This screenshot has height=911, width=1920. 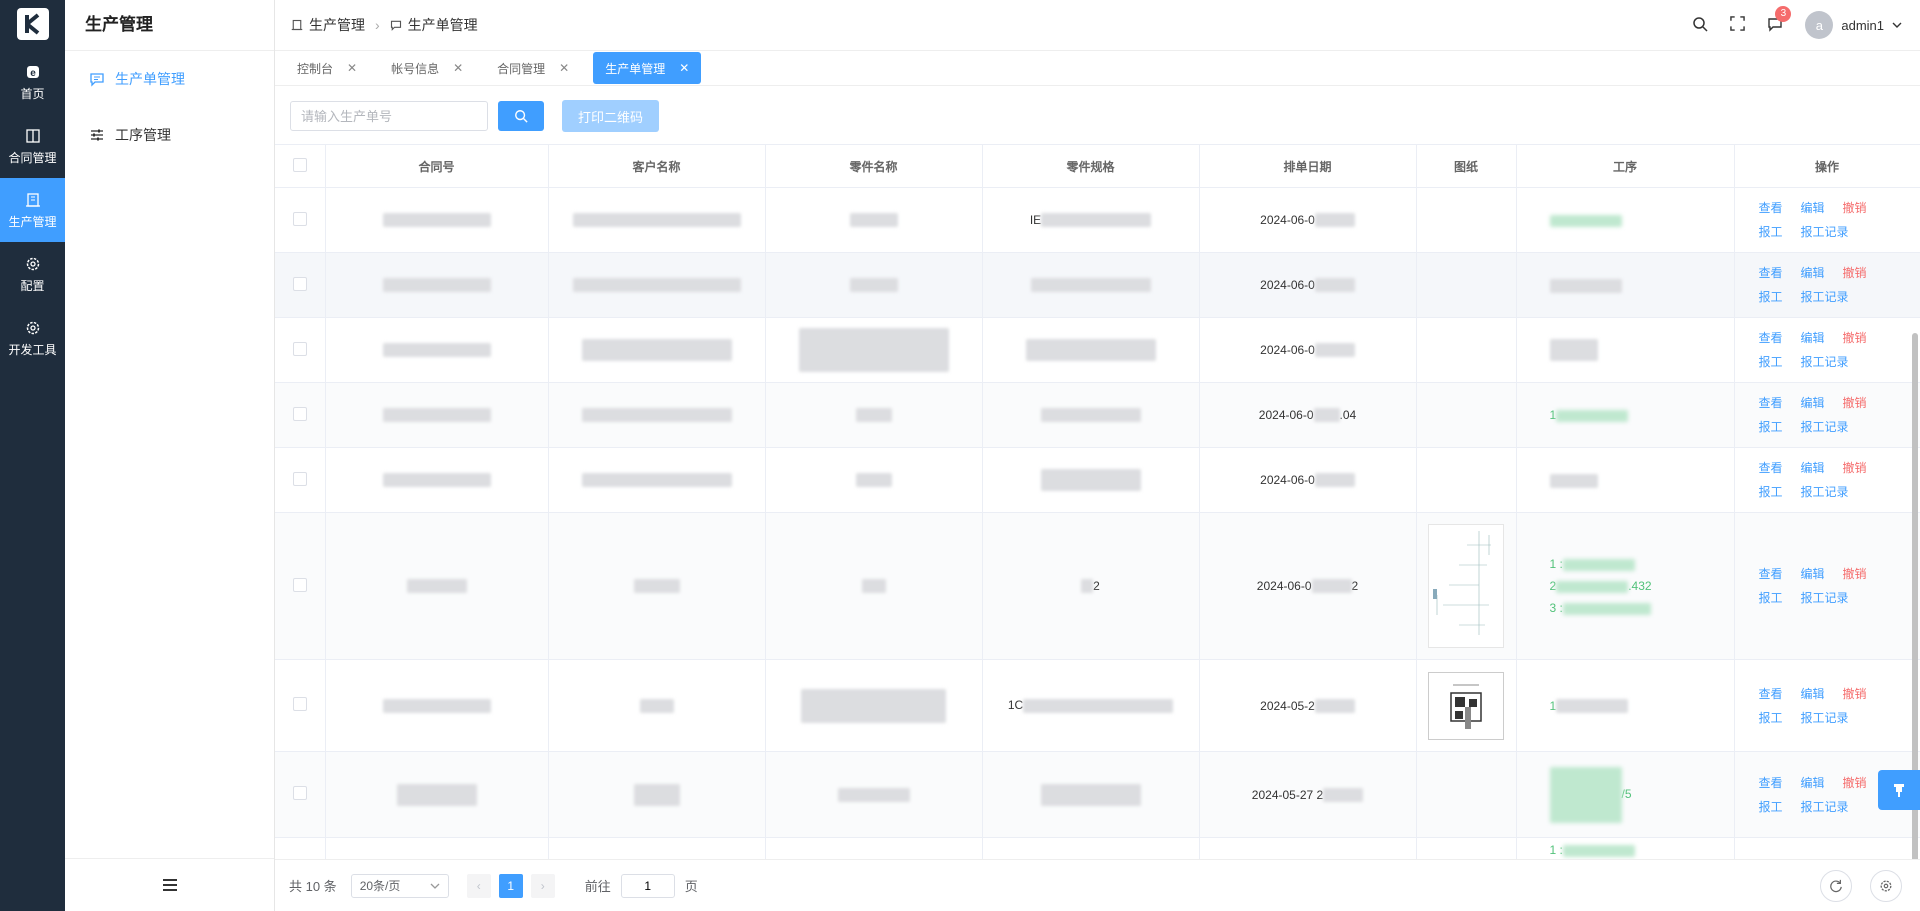 I want to click on rail-item-home: e 首页, so click(x=32, y=82).